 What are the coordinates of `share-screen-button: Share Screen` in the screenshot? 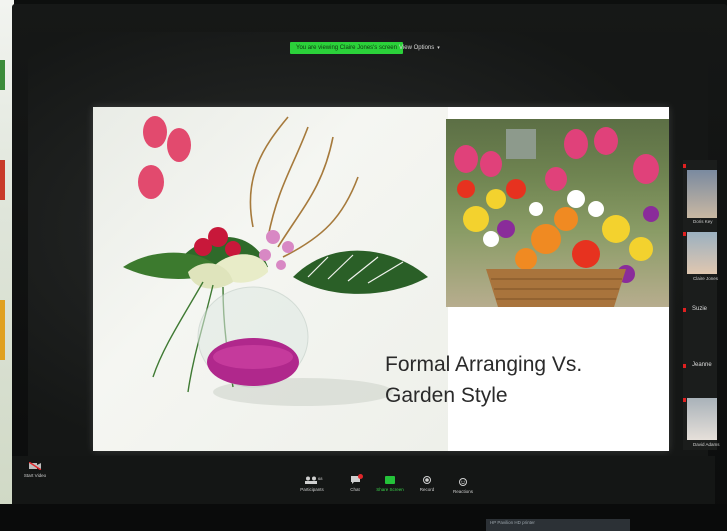 It's located at (390, 484).